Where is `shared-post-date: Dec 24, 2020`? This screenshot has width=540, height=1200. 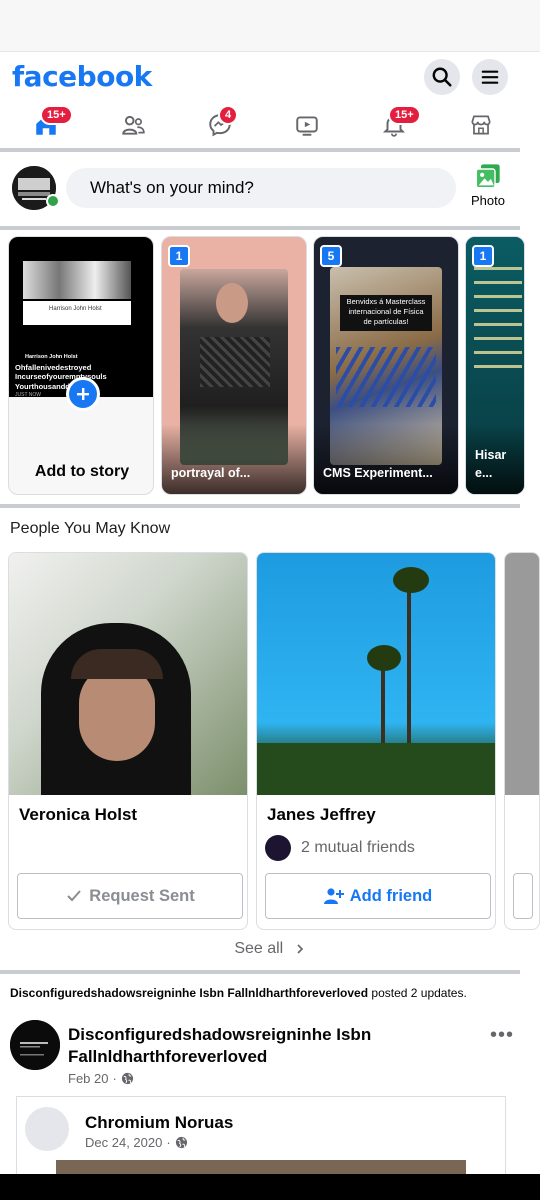
shared-post-date: Dec 24, 2020 is located at coordinates (123, 1142).